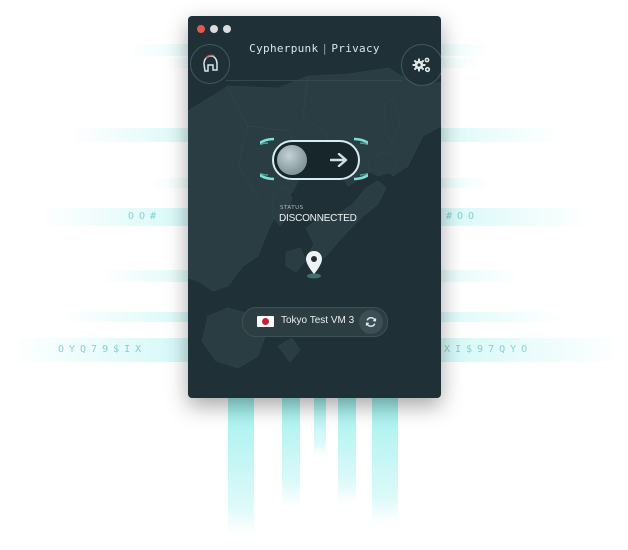 The image size is (628, 550). I want to click on refresh-icon, so click(371, 322).